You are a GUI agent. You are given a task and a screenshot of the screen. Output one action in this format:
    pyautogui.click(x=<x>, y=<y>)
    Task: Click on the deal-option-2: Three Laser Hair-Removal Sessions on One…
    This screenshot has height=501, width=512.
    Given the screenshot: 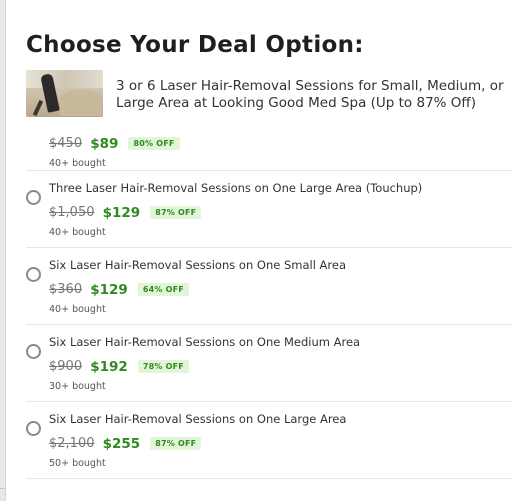 What is the action you would take?
    pyautogui.click(x=269, y=209)
    